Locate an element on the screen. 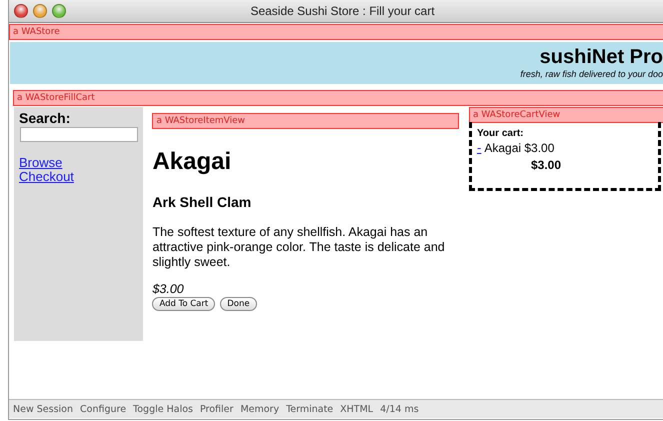  search-label: Search: is located at coordinates (45, 118).